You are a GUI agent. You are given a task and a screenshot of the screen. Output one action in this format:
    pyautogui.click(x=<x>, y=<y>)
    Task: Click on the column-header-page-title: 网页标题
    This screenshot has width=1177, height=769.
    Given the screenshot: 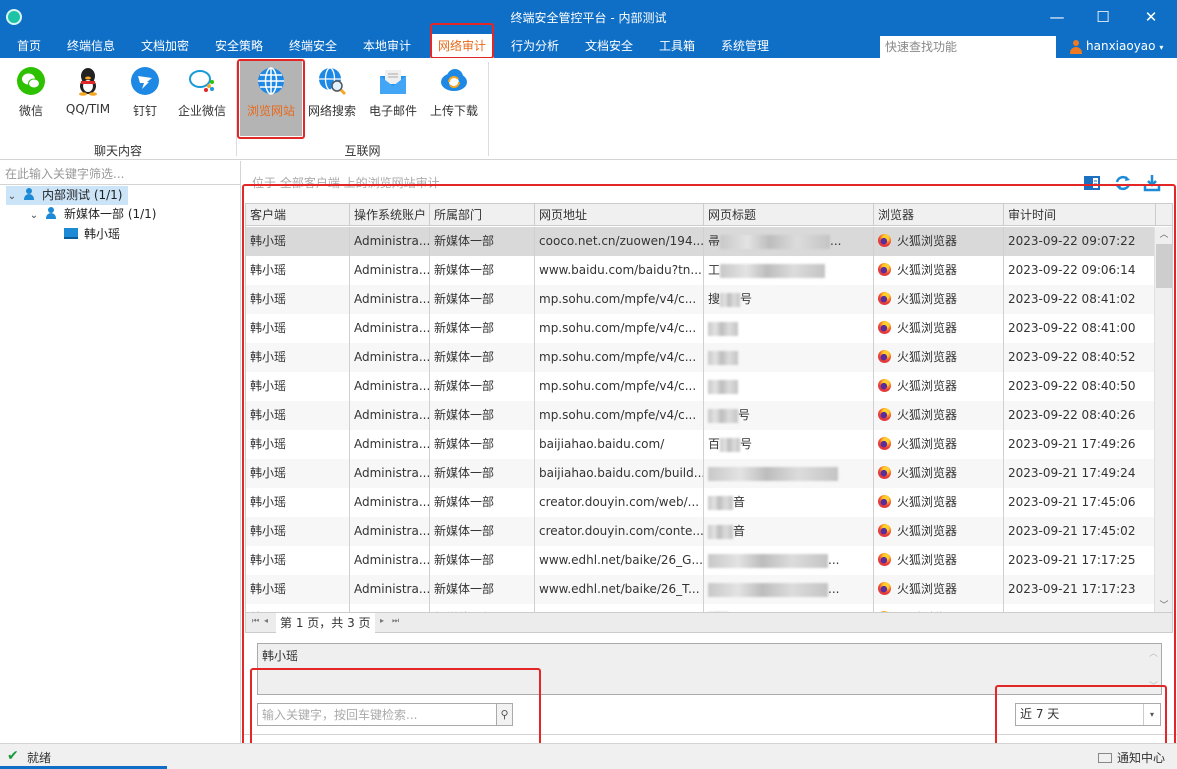 What is the action you would take?
    pyautogui.click(x=789, y=215)
    